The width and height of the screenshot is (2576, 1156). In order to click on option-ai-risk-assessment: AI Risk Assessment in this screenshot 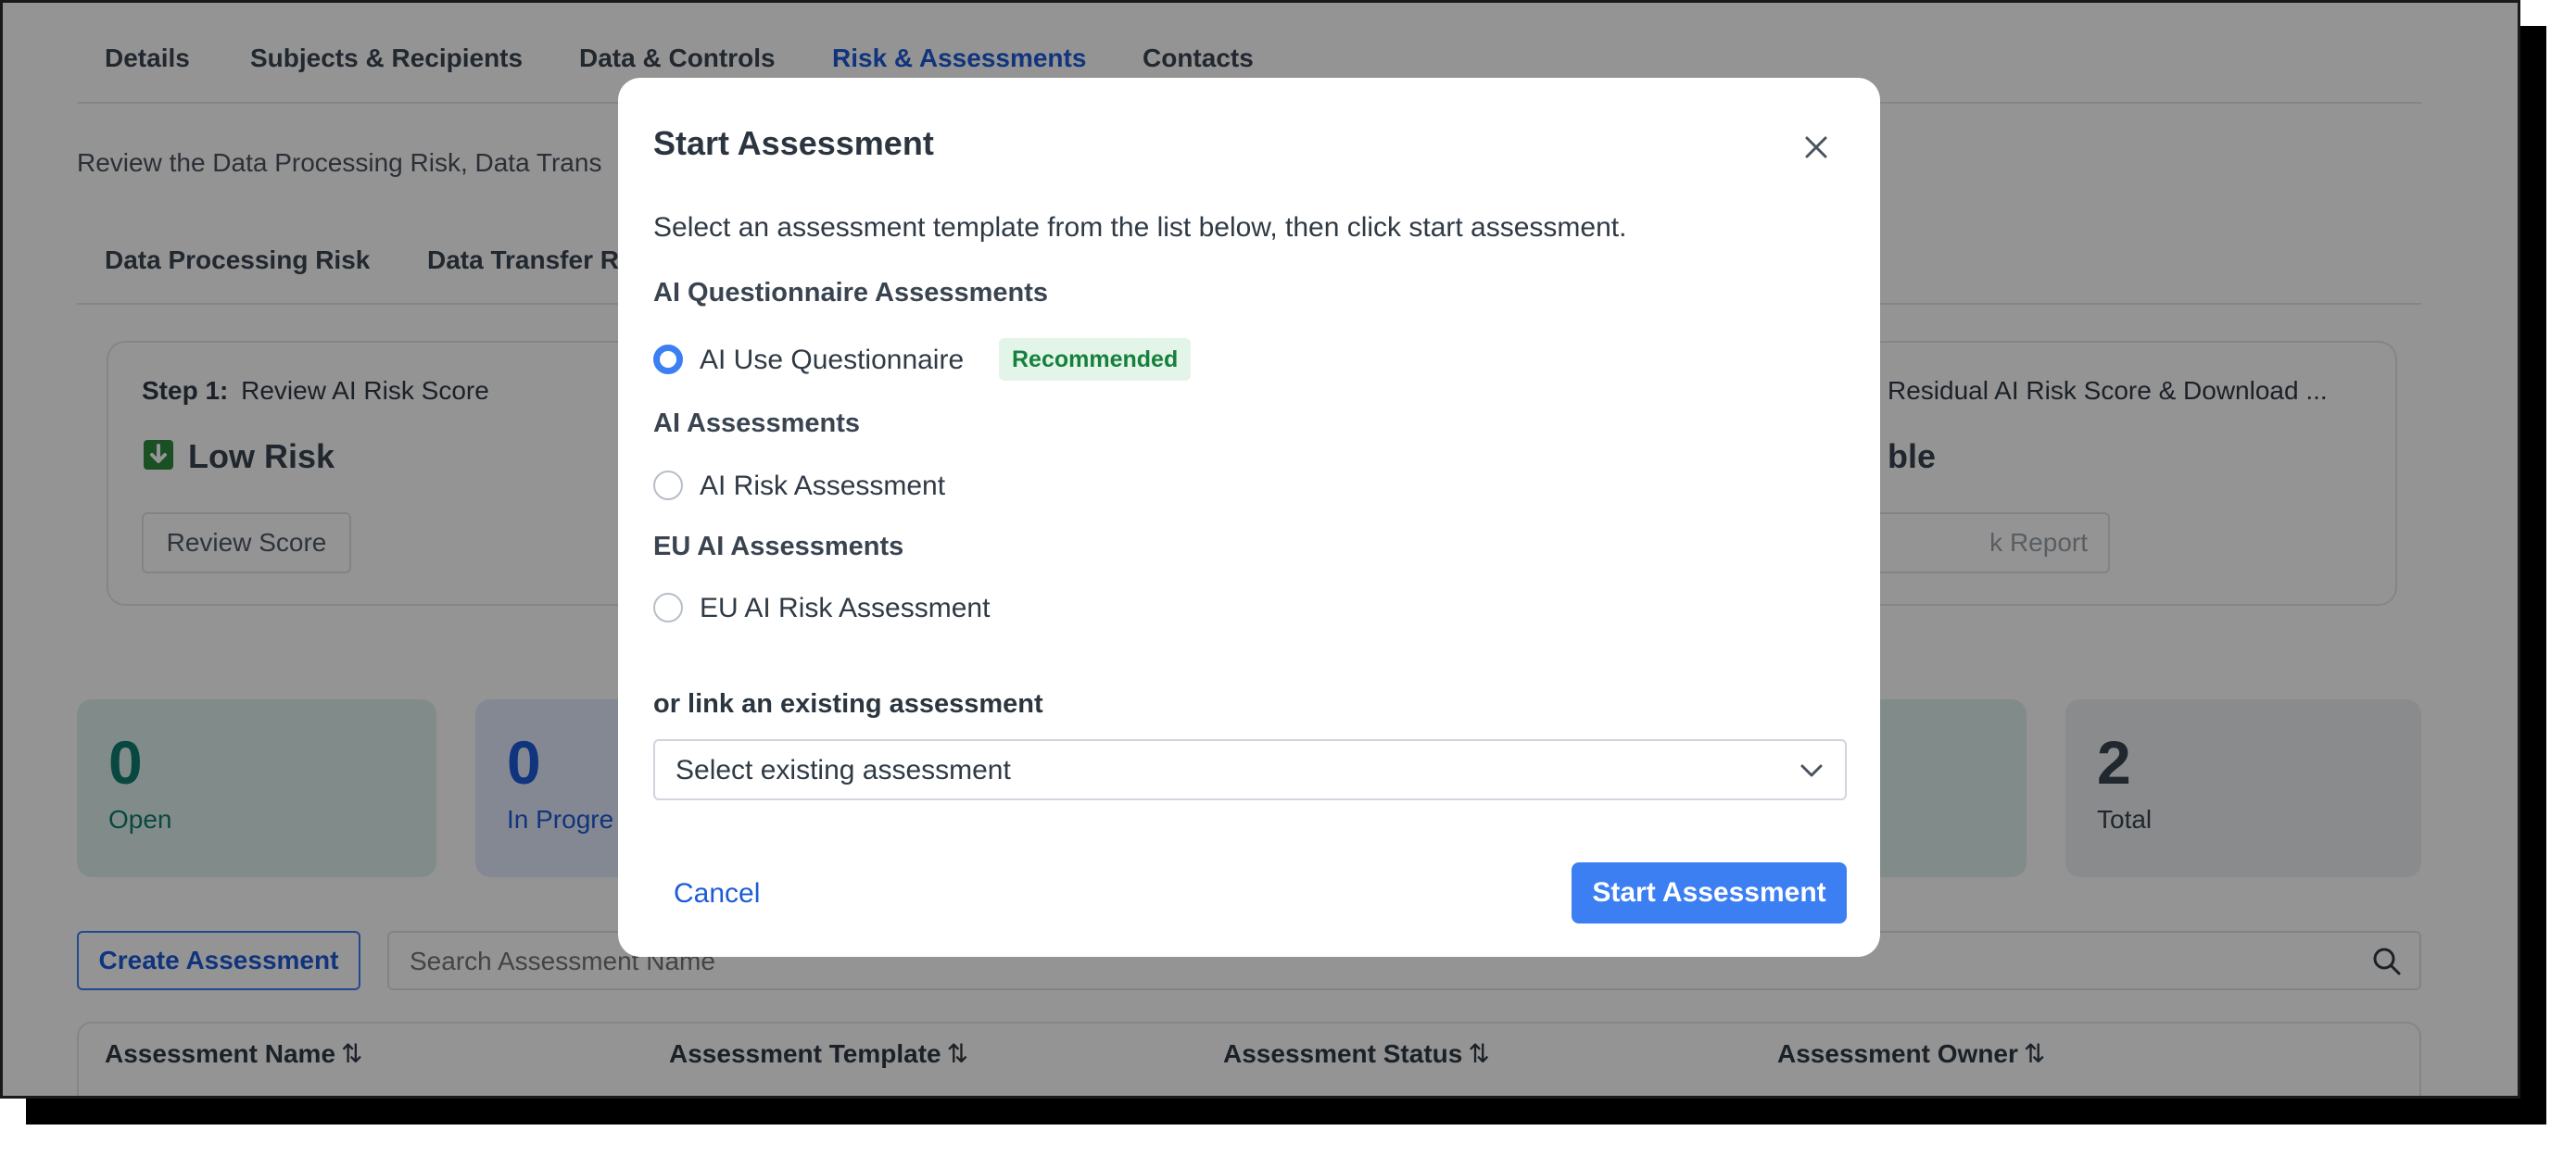, I will do `click(823, 487)`.